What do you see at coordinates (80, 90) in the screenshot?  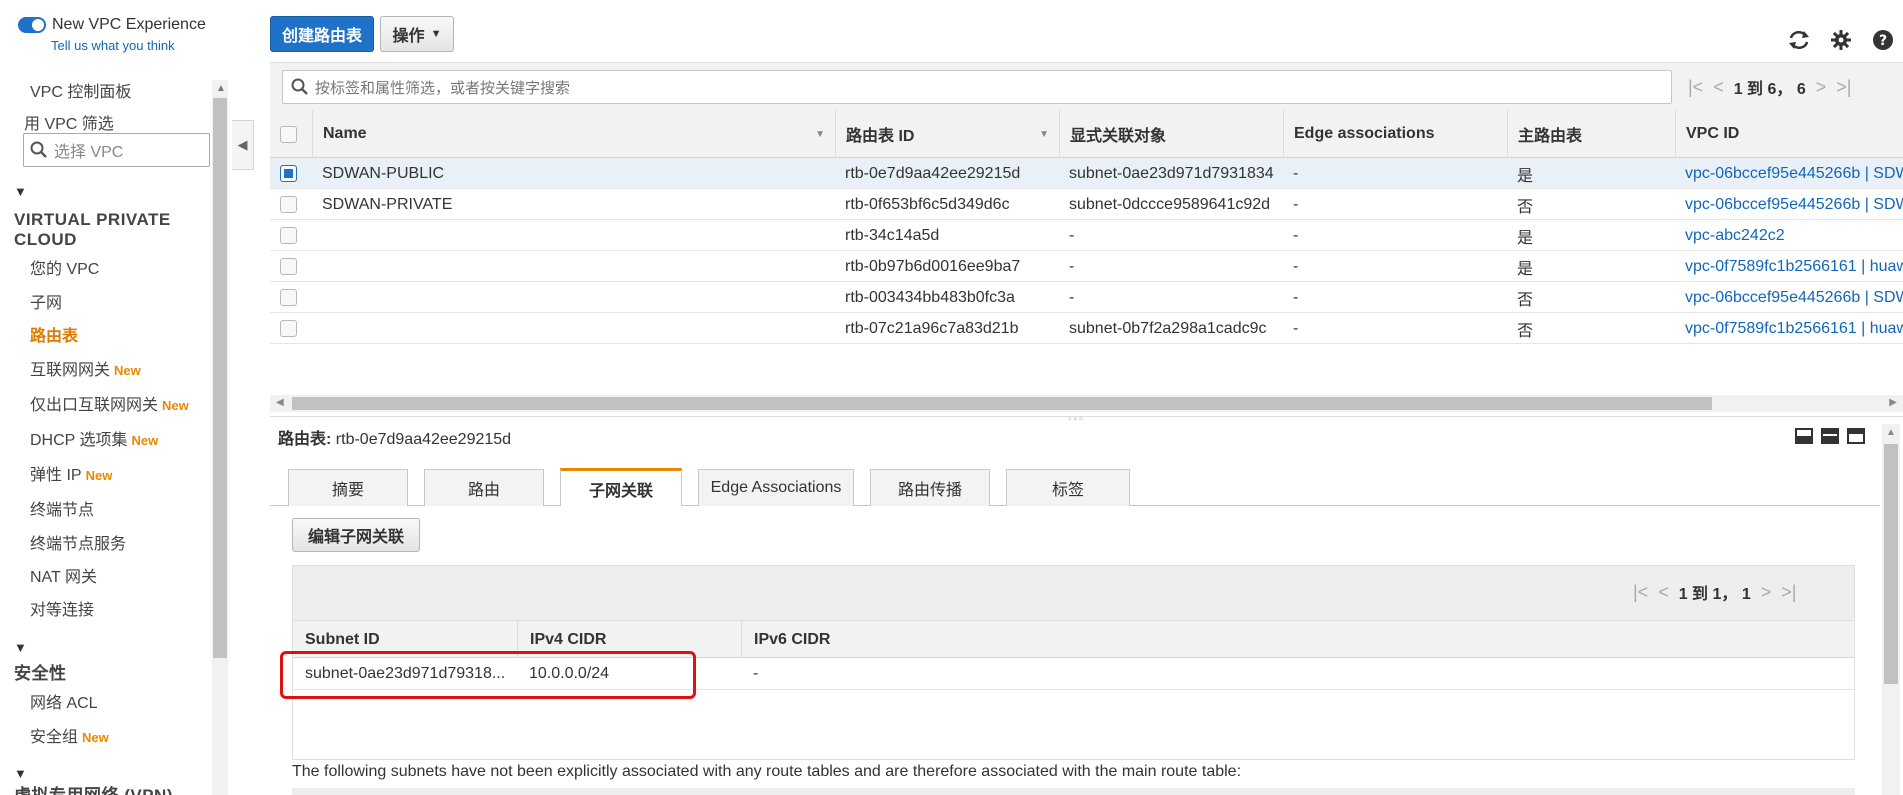 I see `sidebar-item-vpc-dashboard: VPC 控制面板` at bounding box center [80, 90].